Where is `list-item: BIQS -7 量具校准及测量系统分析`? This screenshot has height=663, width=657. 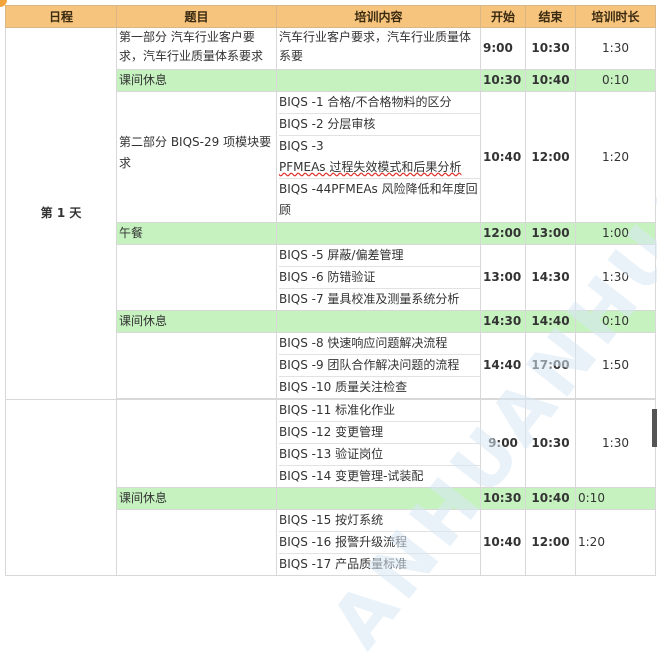 list-item: BIQS -7 量具校准及测量系统分析 is located at coordinates (369, 299).